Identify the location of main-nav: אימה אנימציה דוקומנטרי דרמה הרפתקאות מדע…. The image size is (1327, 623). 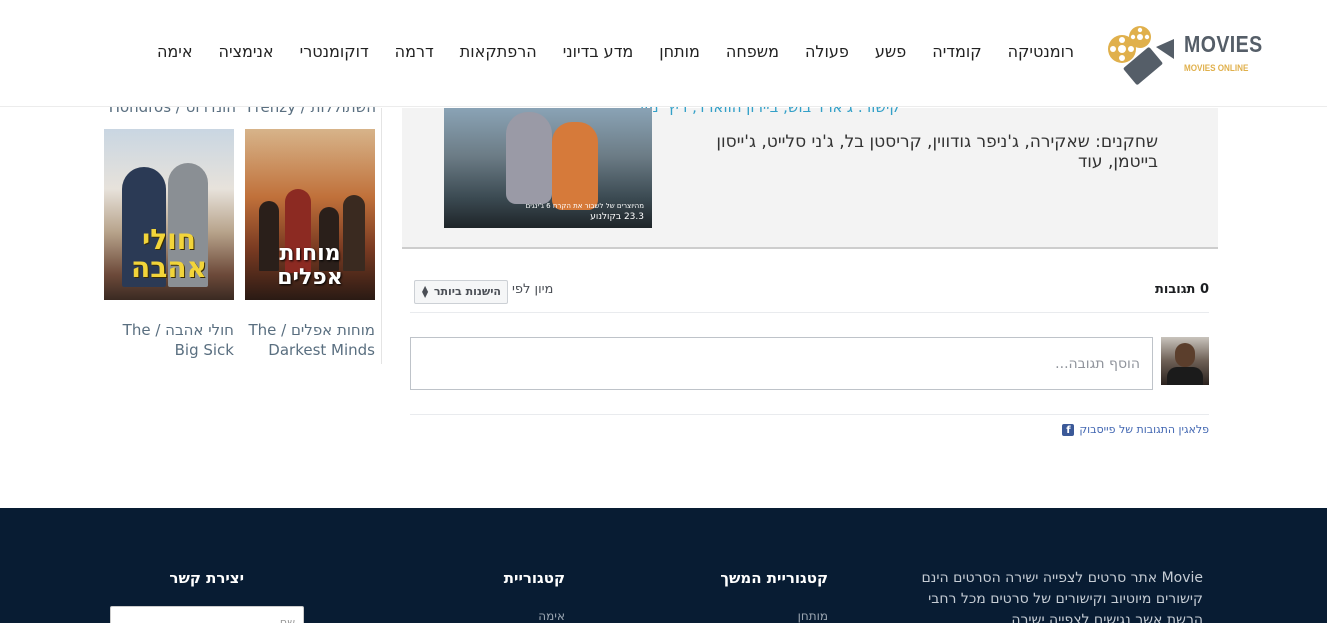
(615, 51).